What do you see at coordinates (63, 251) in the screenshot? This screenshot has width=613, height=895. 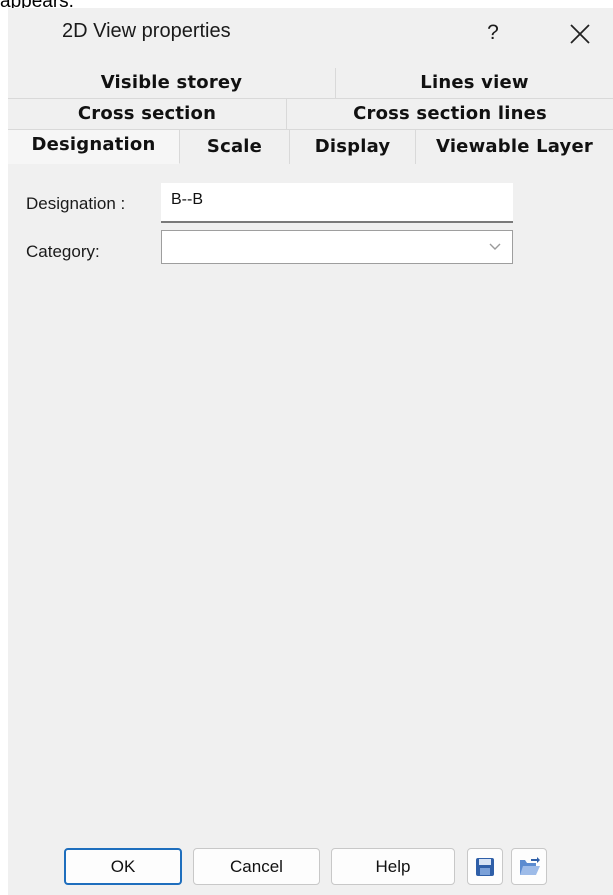 I see `category-label: Category:` at bounding box center [63, 251].